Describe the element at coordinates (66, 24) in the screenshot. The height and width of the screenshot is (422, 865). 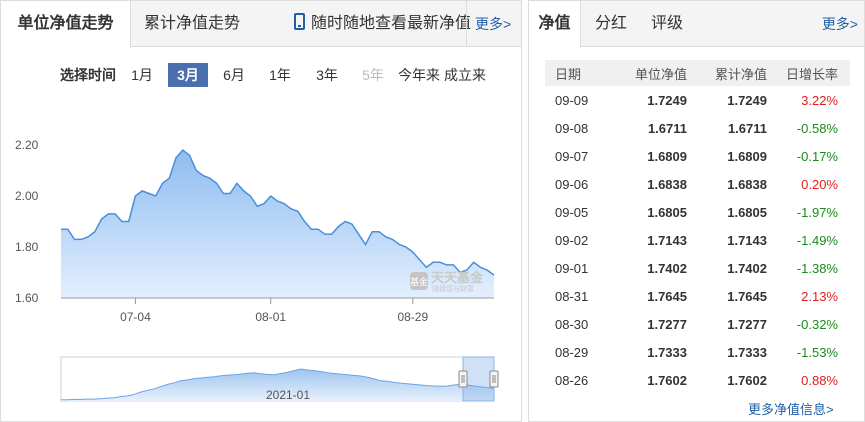
I see `tab-unit-nav-trend: 单位净值走势` at that location.